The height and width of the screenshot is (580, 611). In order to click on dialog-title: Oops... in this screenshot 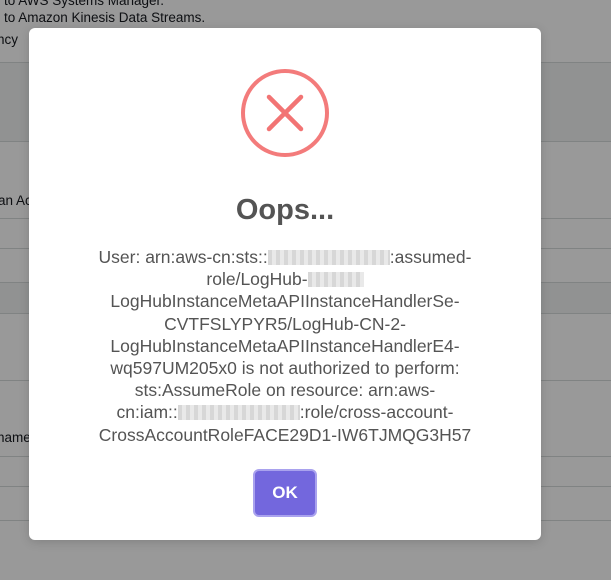, I will do `click(285, 210)`.